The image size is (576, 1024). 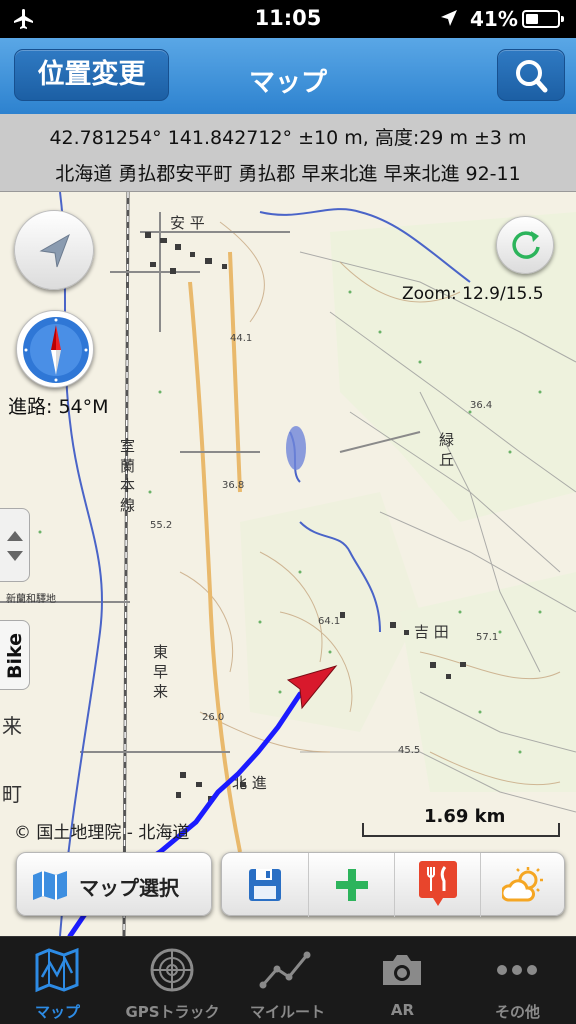 I want to click on save-icon, so click(x=265, y=885).